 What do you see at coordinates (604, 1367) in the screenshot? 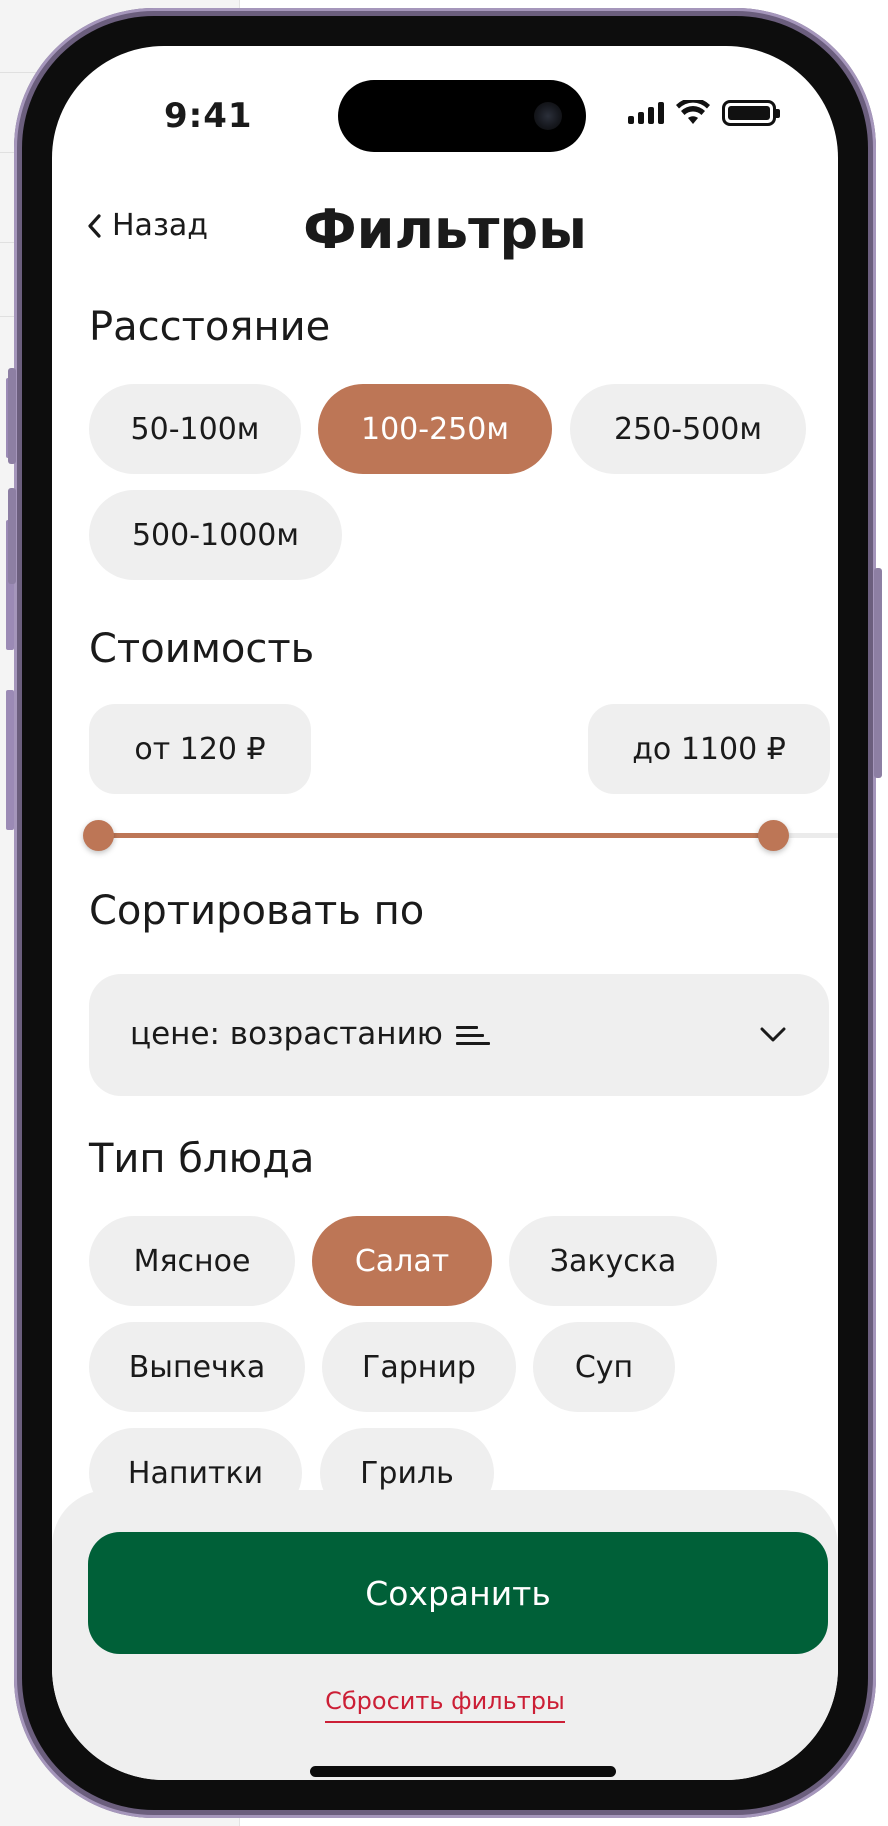
I see `dish-type-chip: Суп` at bounding box center [604, 1367].